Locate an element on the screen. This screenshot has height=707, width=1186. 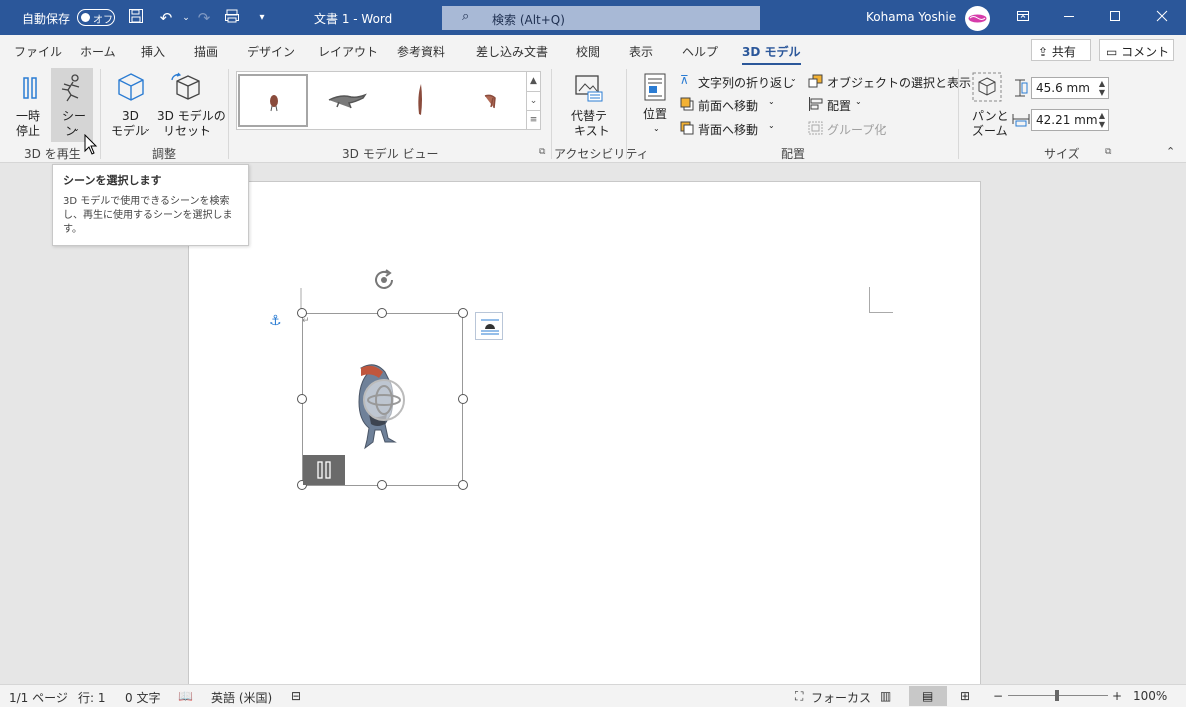
3d-rotate-handle-icon is located at coordinates (384, 400).